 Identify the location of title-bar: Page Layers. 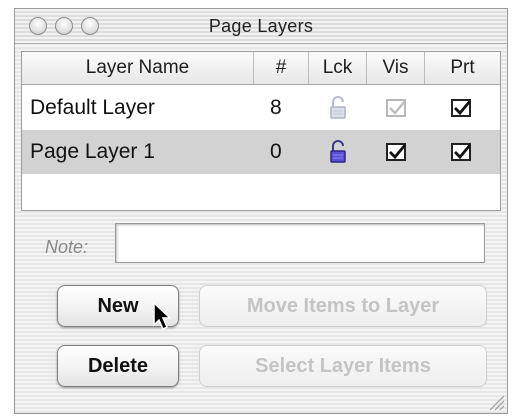
(261, 26).